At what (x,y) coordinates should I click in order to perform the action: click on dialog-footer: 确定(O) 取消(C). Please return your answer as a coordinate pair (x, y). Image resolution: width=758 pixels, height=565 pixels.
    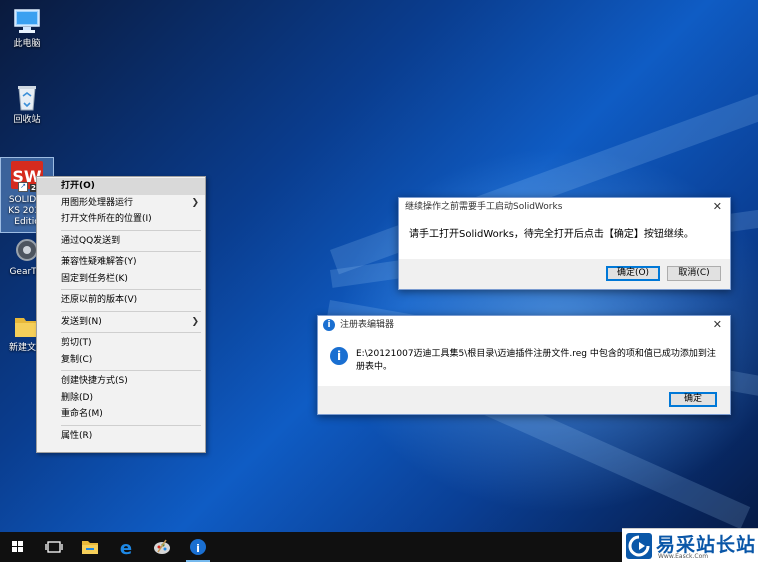
    Looking at the image, I should click on (564, 274).